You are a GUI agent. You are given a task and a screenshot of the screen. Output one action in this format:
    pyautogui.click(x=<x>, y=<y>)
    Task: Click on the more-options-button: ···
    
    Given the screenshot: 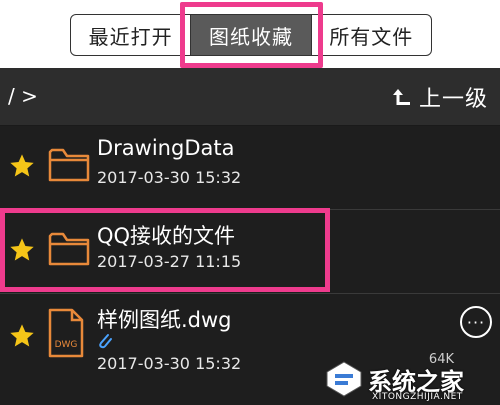 What is the action you would take?
    pyautogui.click(x=476, y=322)
    